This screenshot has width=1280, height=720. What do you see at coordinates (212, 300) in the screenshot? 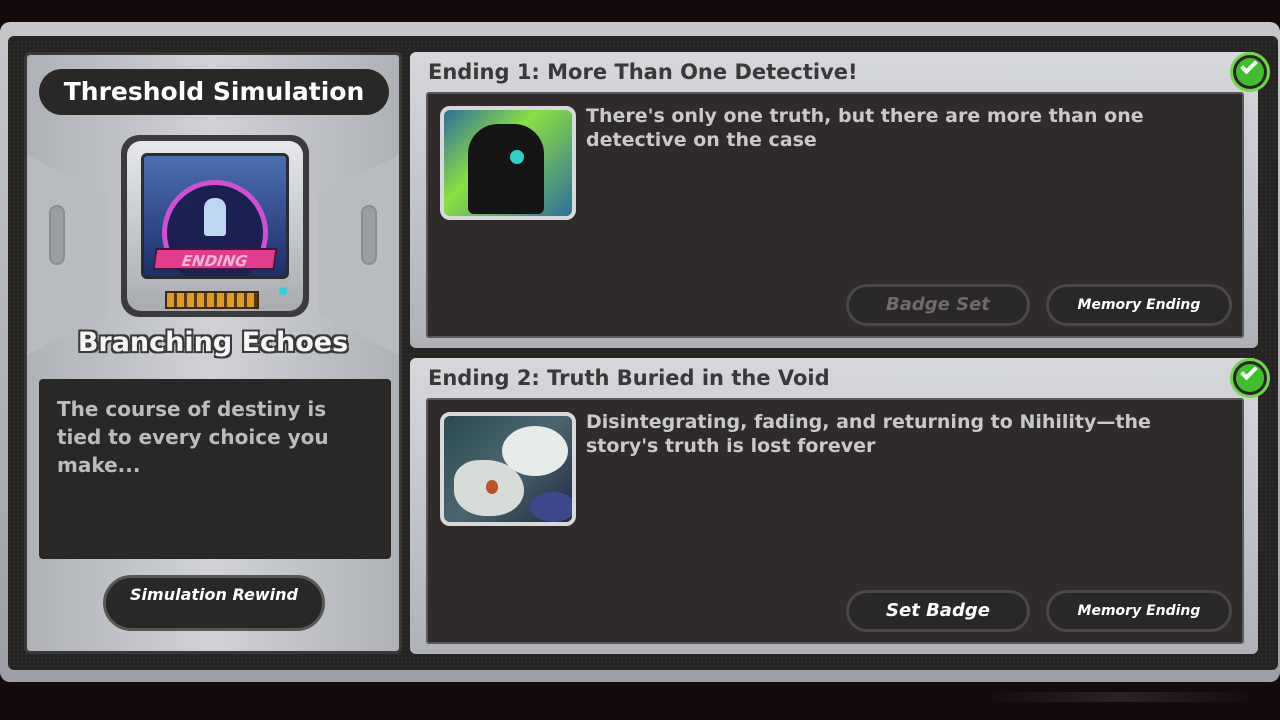
I see `chip-pins` at bounding box center [212, 300].